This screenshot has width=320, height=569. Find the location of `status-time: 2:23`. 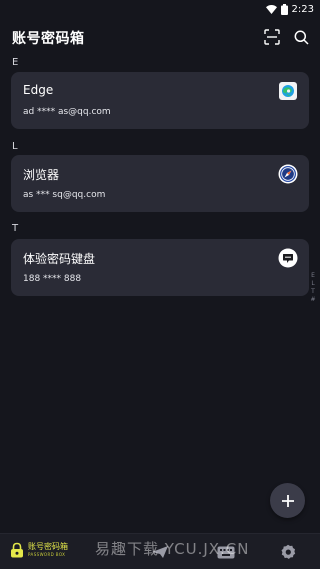

status-time: 2:23 is located at coordinates (302, 9).